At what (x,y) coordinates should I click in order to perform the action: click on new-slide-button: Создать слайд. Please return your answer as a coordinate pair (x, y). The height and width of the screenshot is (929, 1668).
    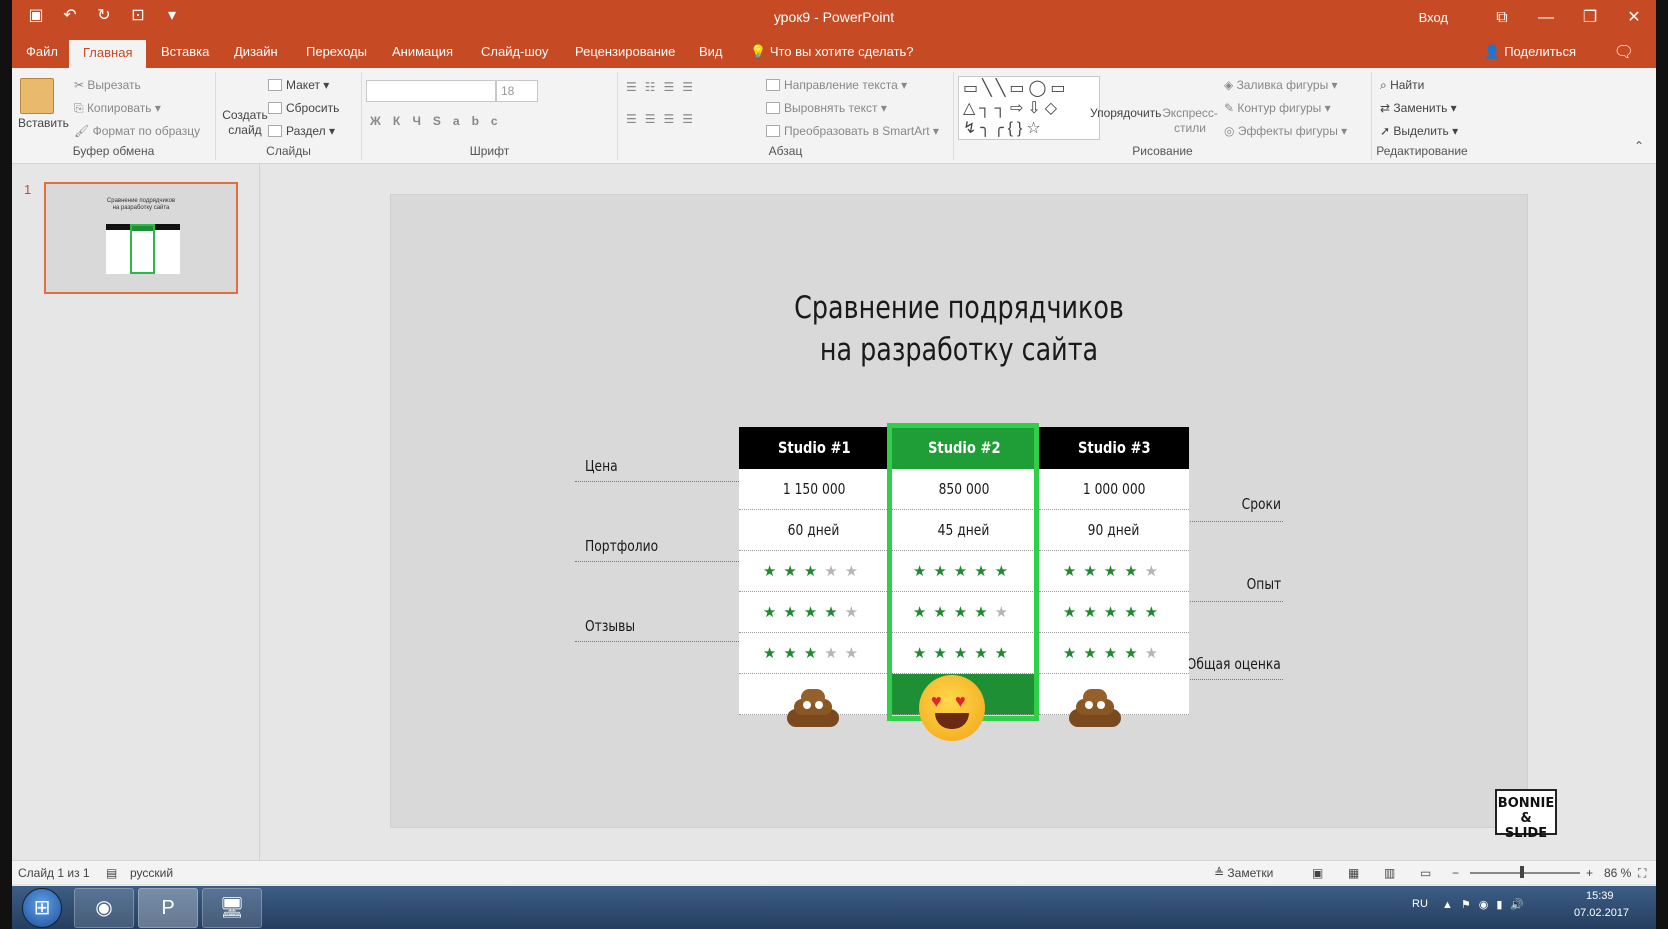
    Looking at the image, I should click on (245, 123).